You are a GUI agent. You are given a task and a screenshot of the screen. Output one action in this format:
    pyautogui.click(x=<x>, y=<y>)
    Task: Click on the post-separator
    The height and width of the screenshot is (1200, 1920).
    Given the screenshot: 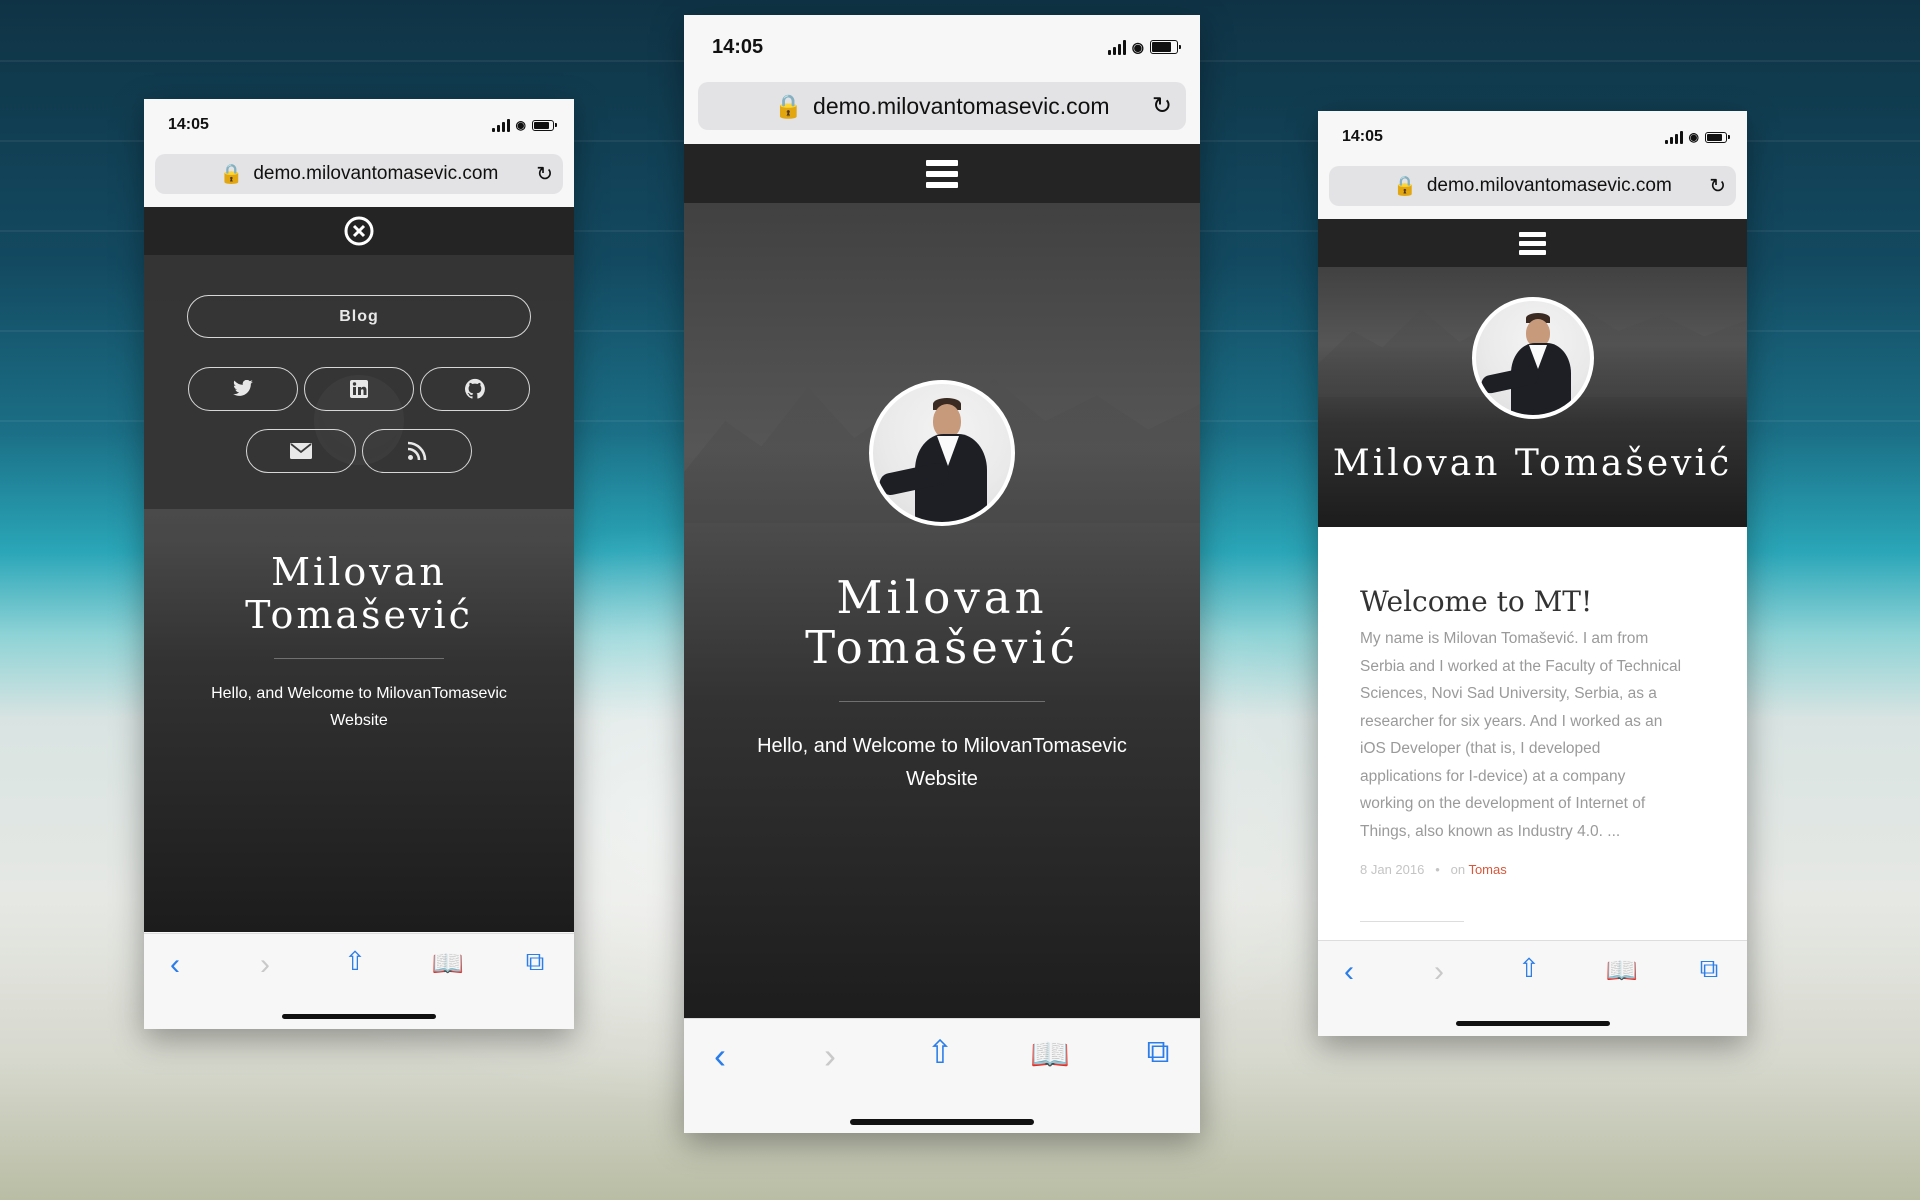 What is the action you would take?
    pyautogui.click(x=1412, y=921)
    